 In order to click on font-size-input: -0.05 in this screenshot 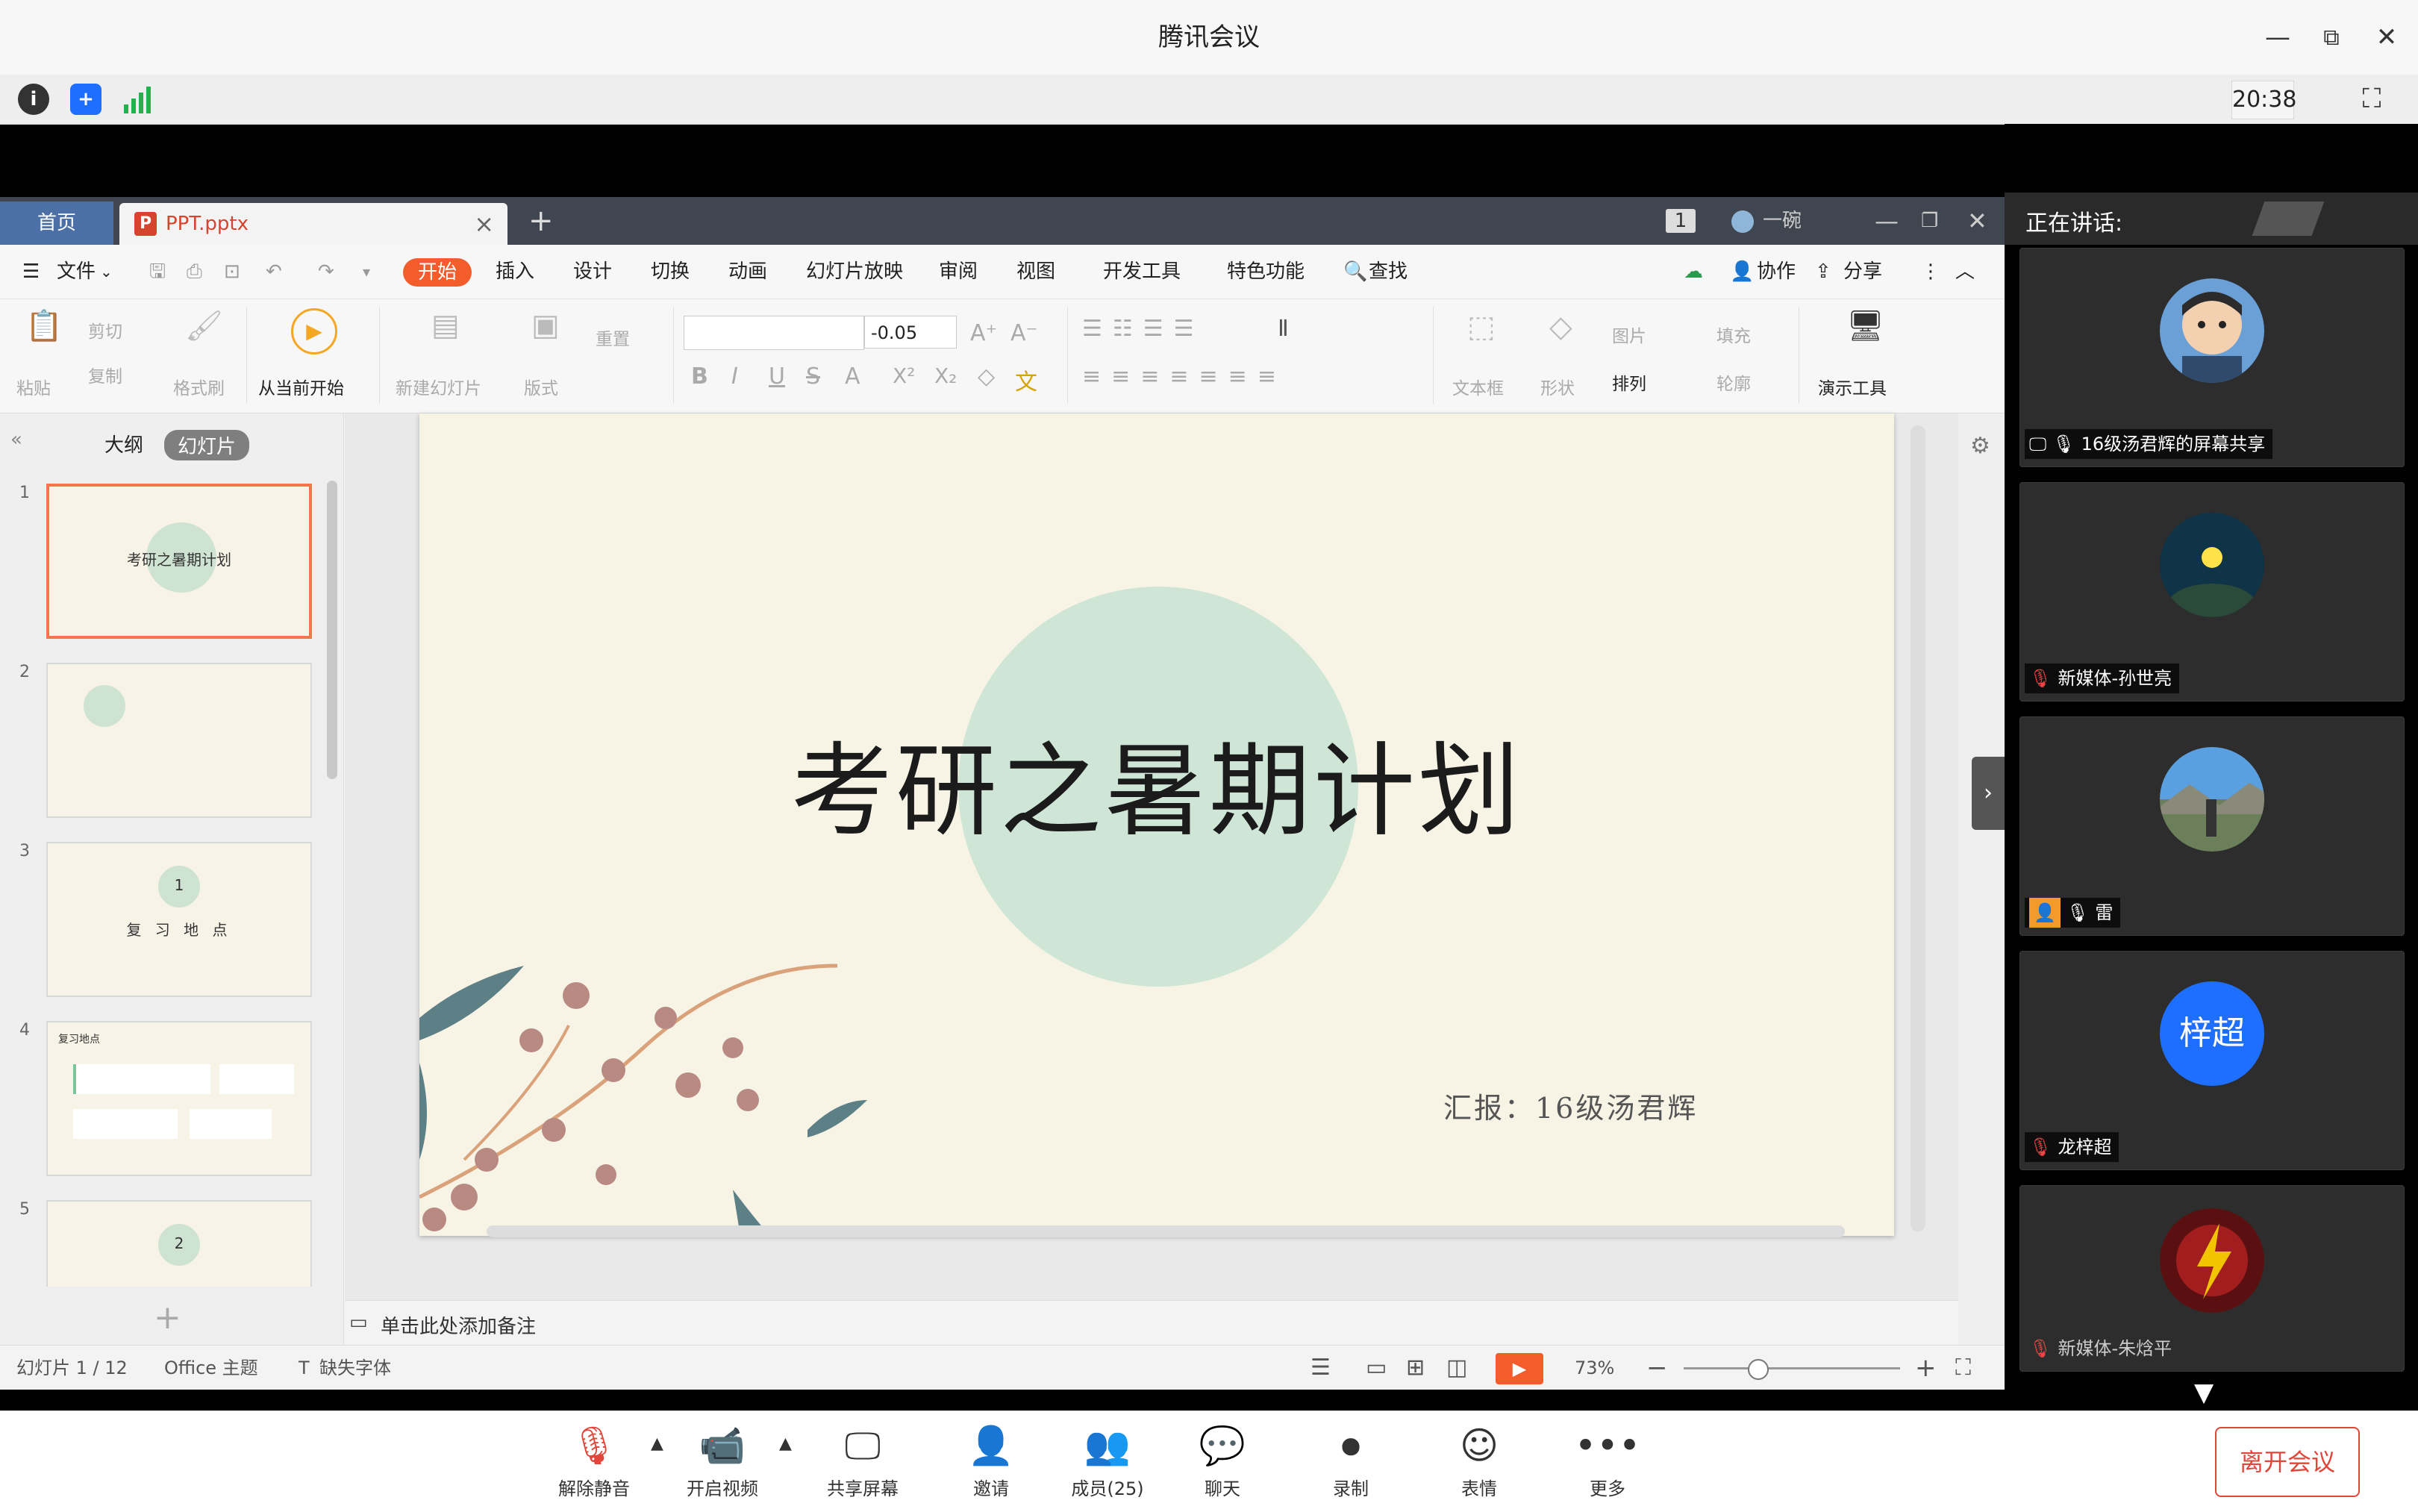, I will do `click(910, 332)`.